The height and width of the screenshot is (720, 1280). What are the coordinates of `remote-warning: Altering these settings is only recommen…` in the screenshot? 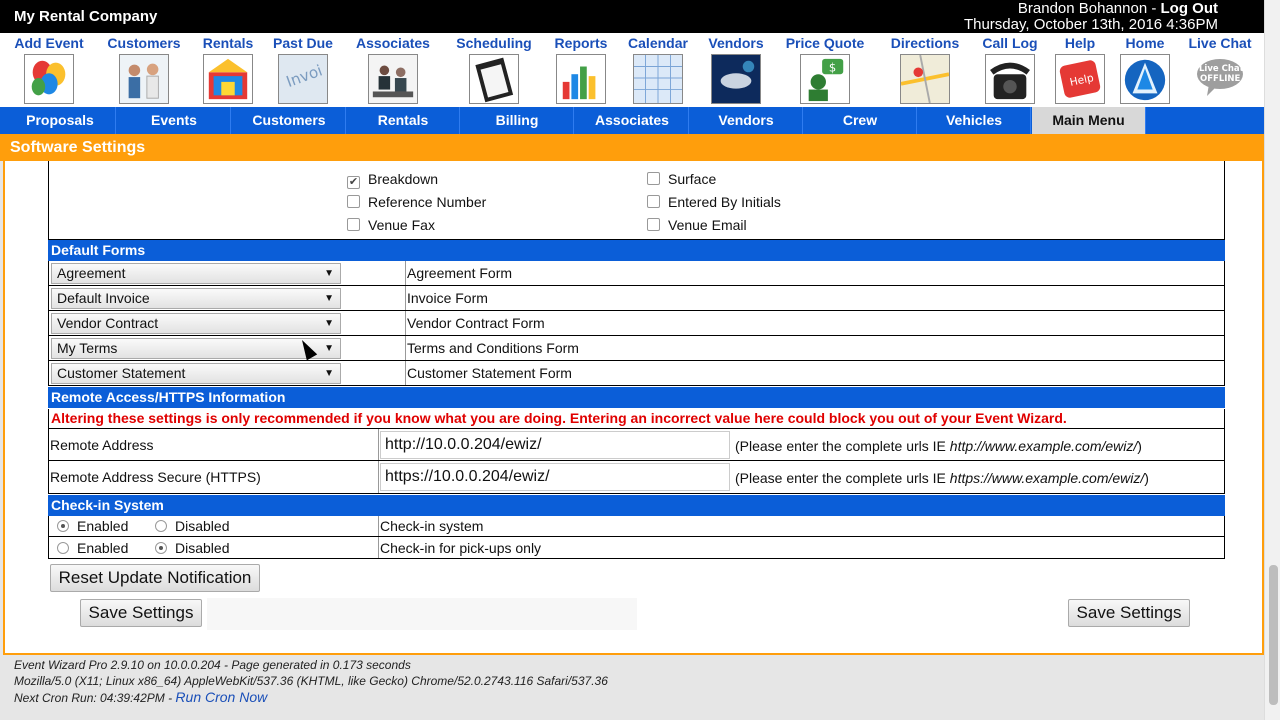 It's located at (636, 418).